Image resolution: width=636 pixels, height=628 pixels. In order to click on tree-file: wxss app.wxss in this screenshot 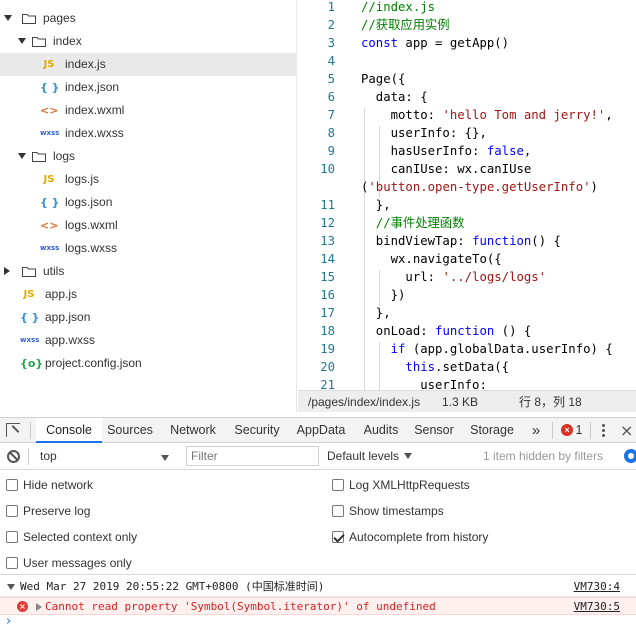, I will do `click(148, 340)`.